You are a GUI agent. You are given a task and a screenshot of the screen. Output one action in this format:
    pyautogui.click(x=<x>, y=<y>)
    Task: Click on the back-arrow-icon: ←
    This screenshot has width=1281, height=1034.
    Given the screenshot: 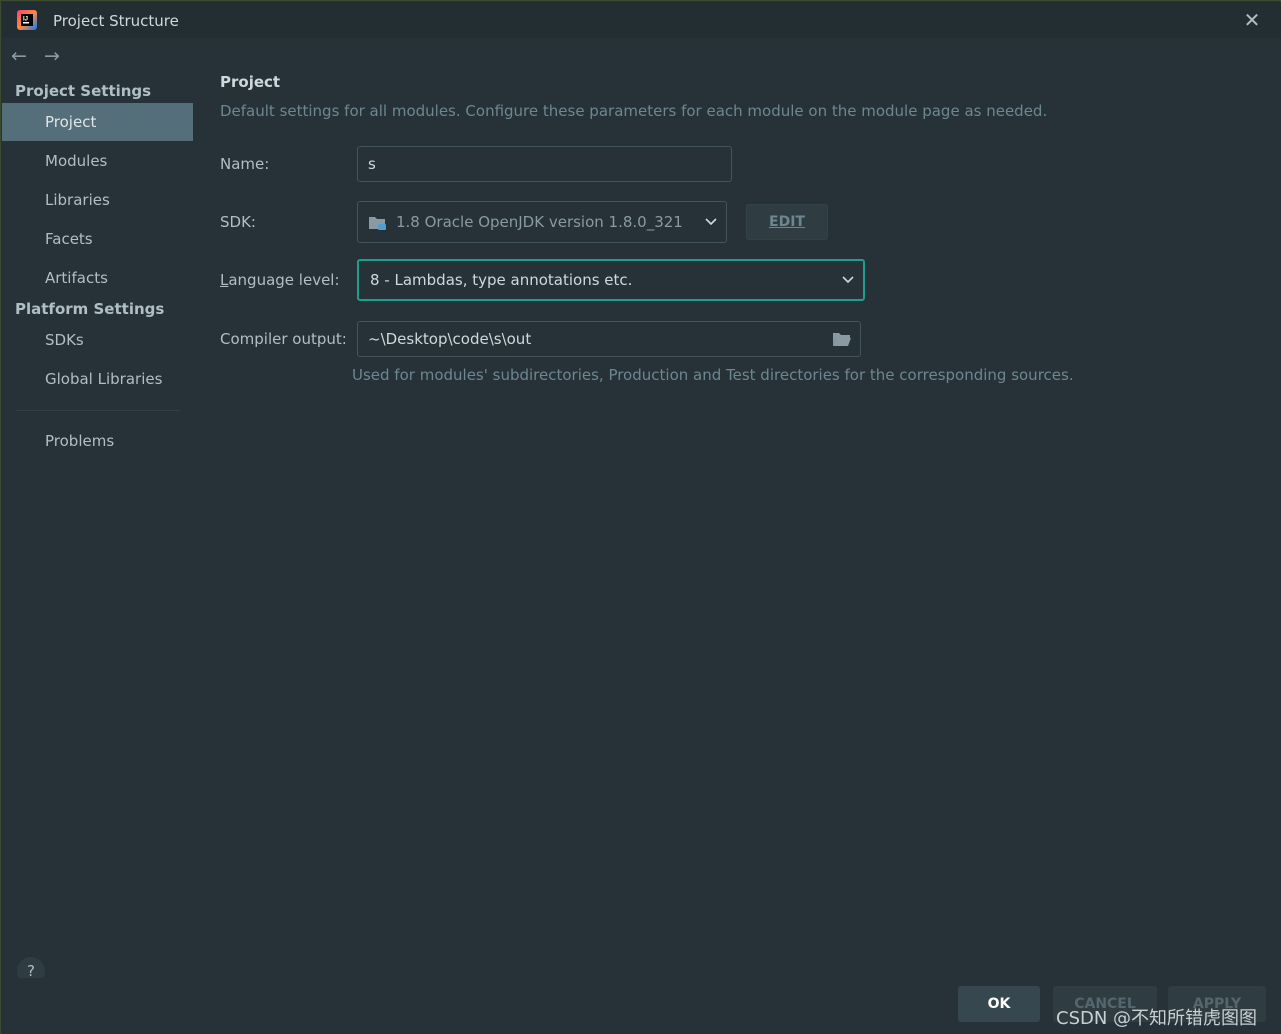 What is the action you would take?
    pyautogui.click(x=22, y=56)
    